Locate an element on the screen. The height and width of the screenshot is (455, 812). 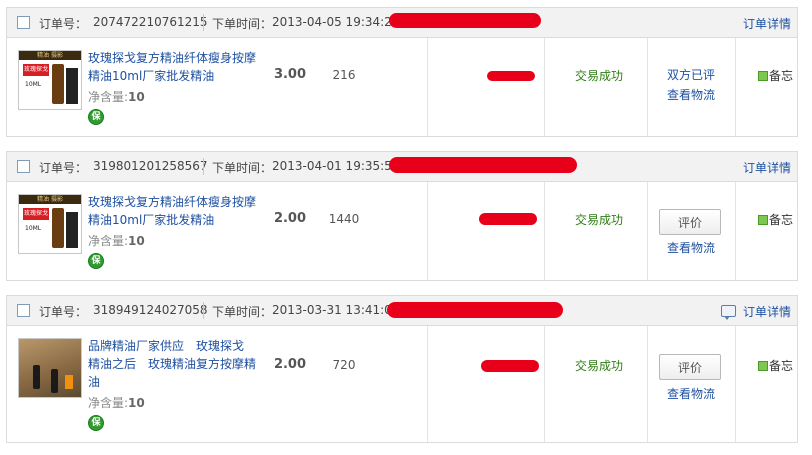
both-rated-link: 双方已评 is located at coordinates (691, 74).